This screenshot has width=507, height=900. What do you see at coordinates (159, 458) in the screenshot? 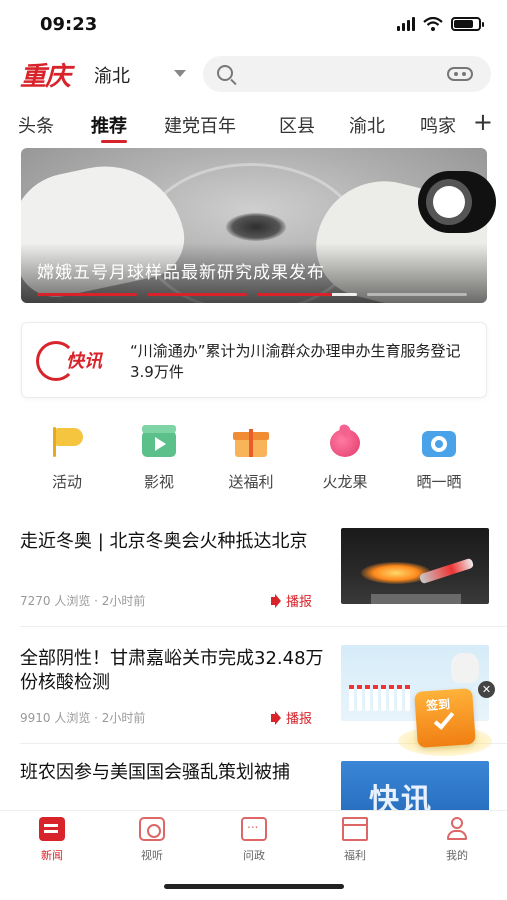
I see `quick-link-video: 影视` at bounding box center [159, 458].